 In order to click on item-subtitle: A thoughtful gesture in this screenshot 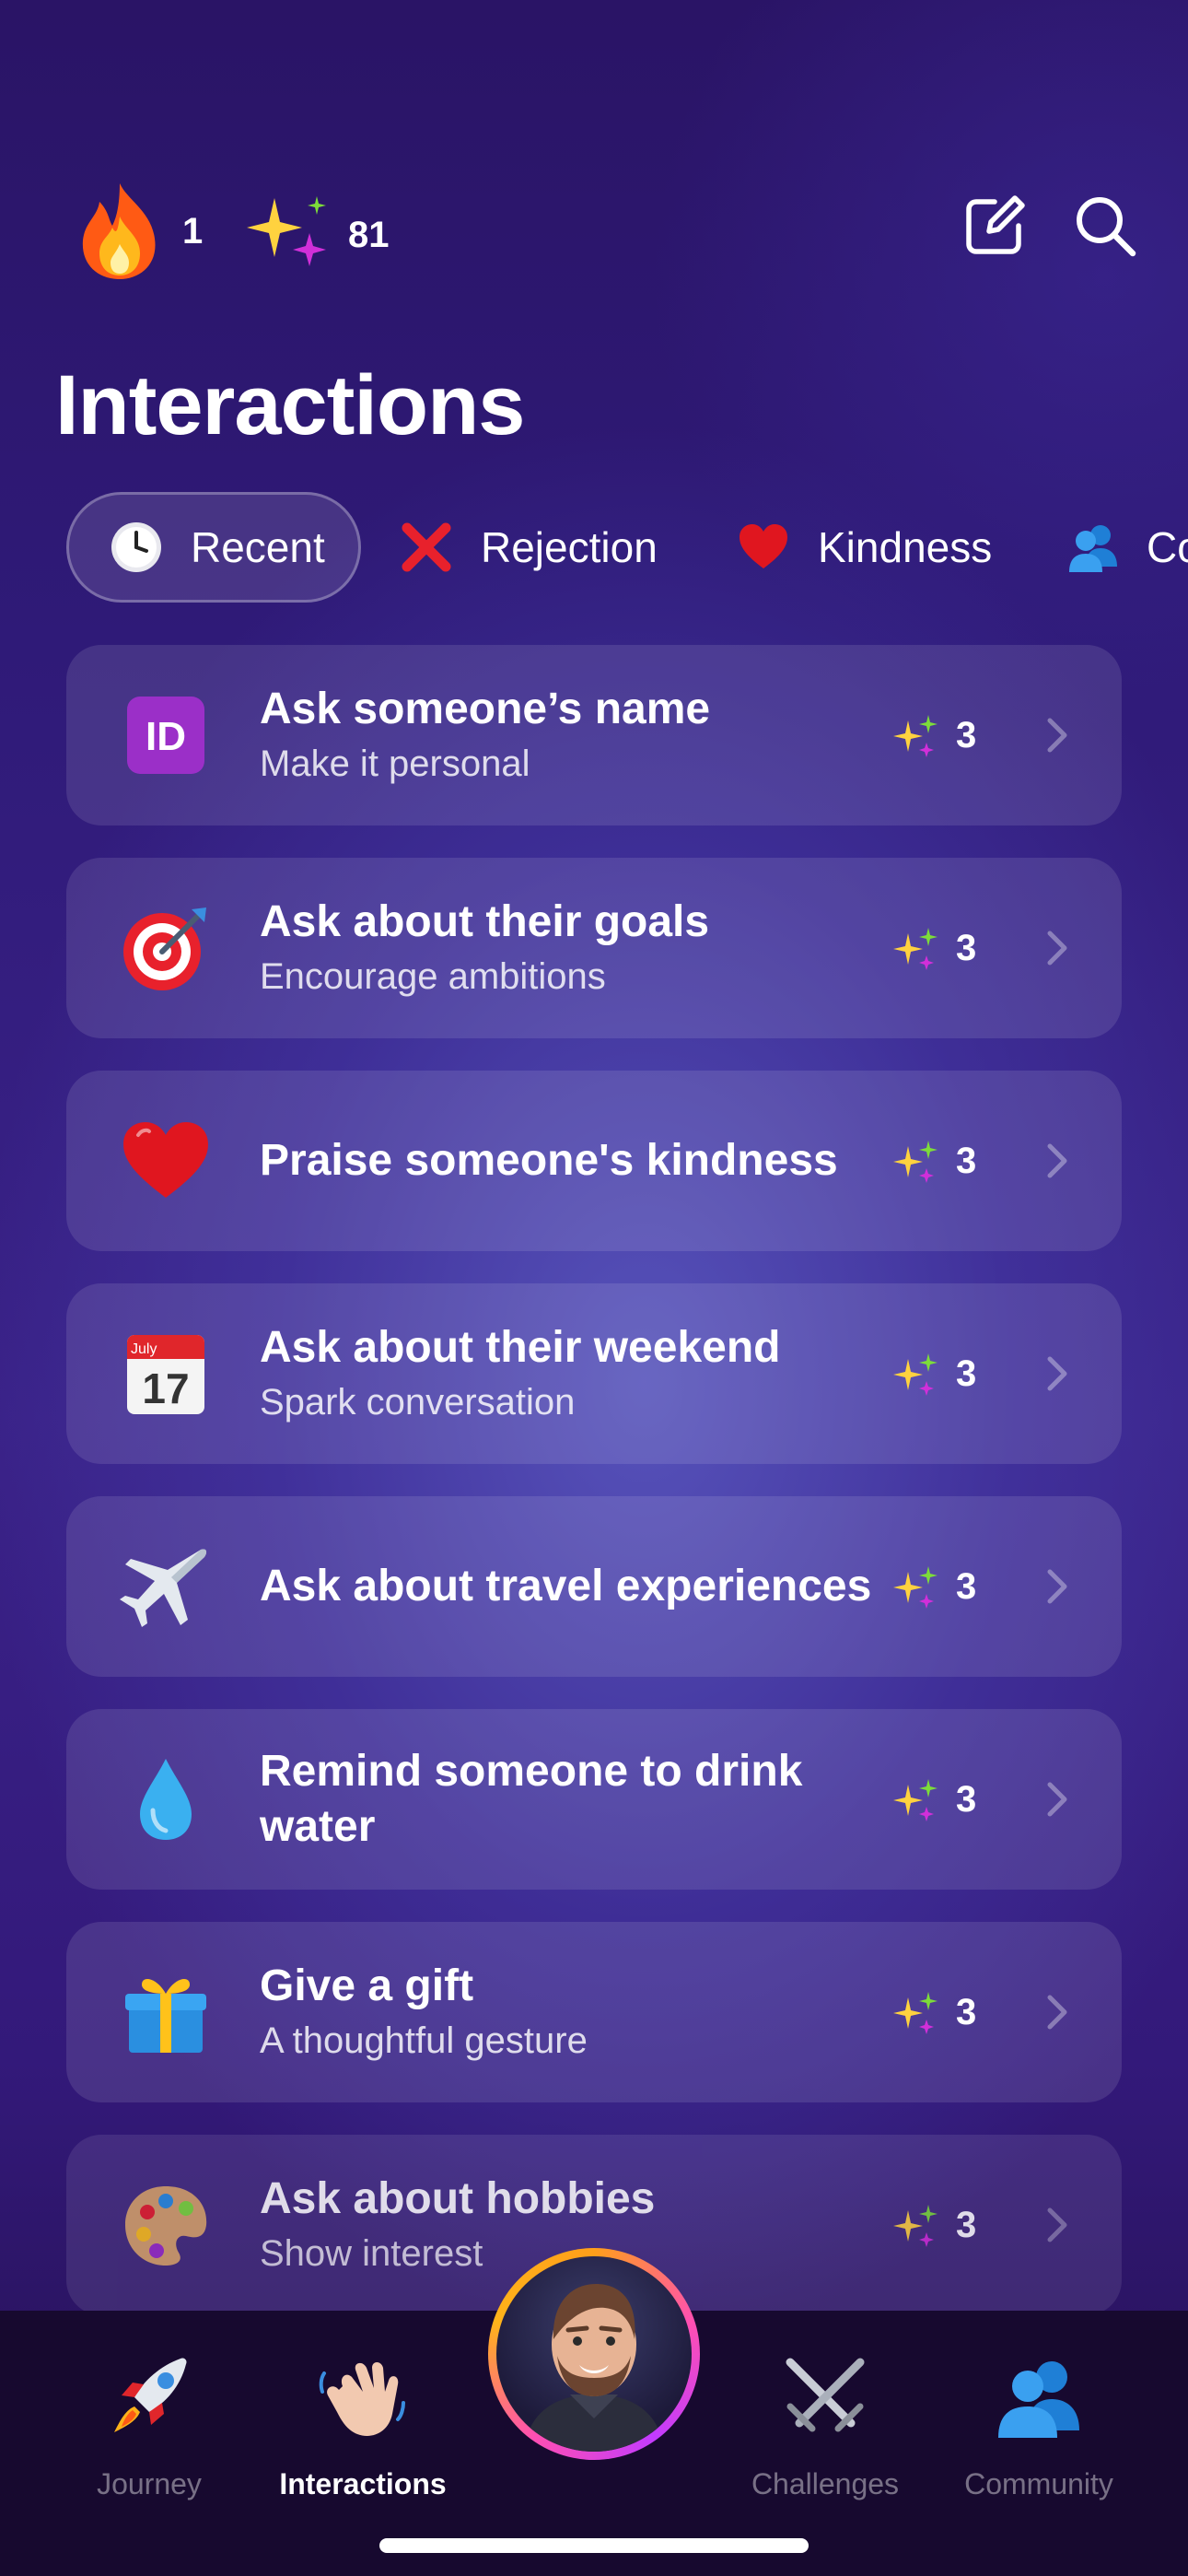, I will do `click(424, 2040)`.